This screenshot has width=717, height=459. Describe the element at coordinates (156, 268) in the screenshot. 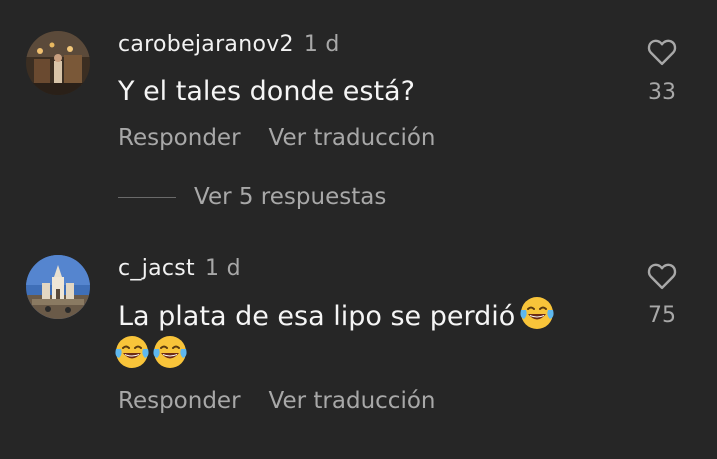

I see `username-text: c_jacst` at that location.